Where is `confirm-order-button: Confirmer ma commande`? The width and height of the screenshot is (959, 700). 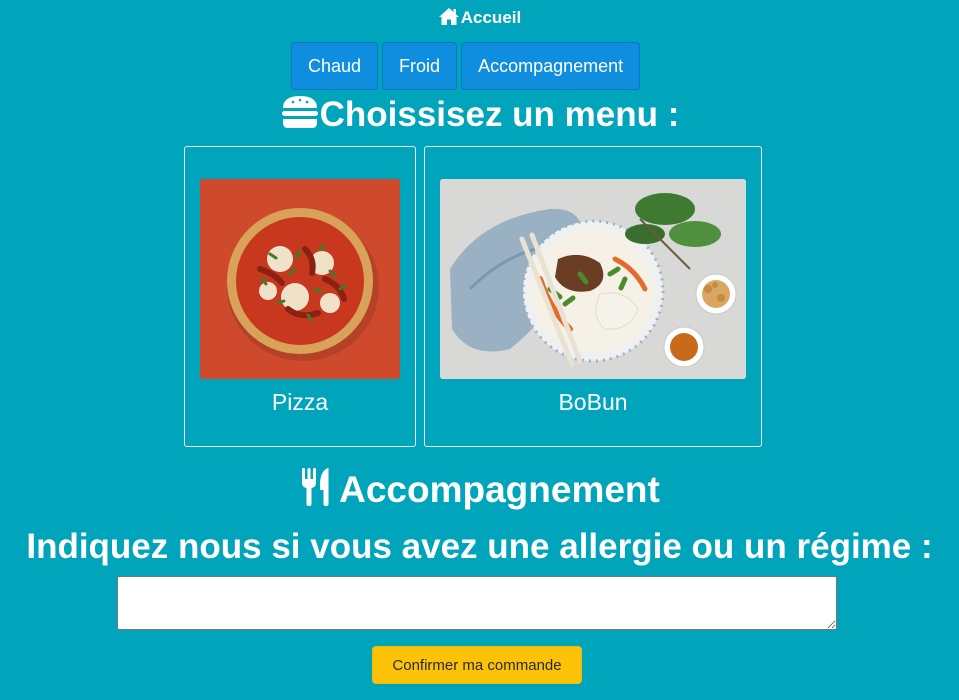
confirm-order-button: Confirmer ma commande is located at coordinates (477, 665).